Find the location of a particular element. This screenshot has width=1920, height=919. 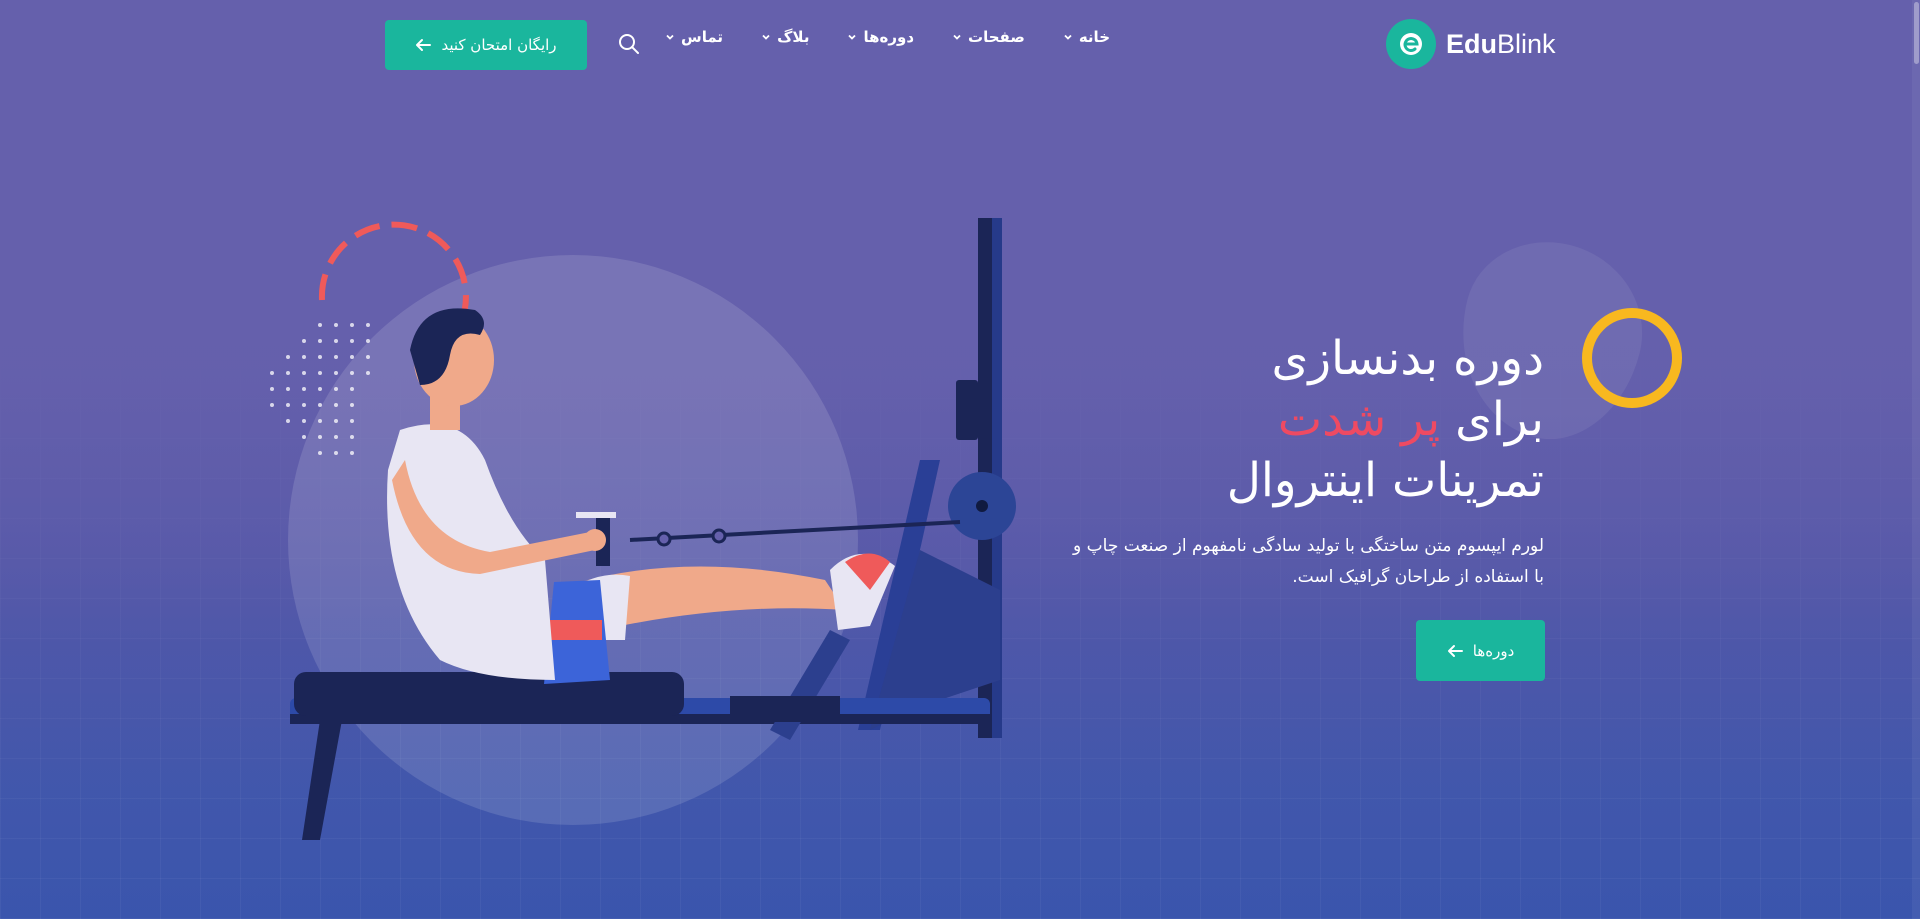

hero-description-line2: با استفاده از طراحان گرافیک است. is located at coordinates (1418, 577).